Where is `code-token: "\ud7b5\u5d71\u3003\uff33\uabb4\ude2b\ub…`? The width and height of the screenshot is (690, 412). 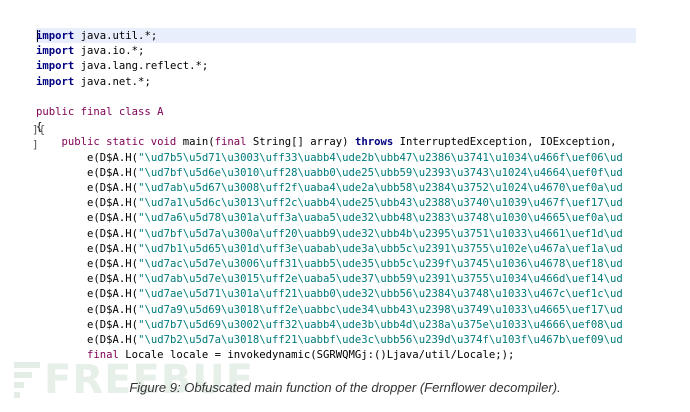
code-token: "\ud7b5\u5d71\u3003\uff33\uabb4\ude2b\ub… is located at coordinates (380, 157).